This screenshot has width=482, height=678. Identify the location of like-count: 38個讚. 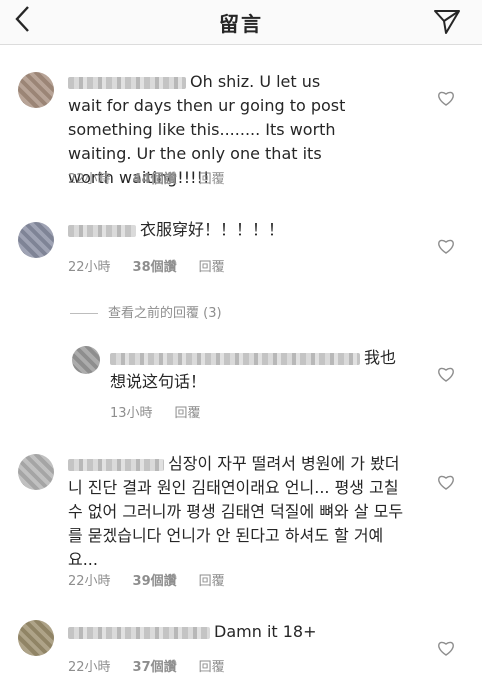
(155, 267).